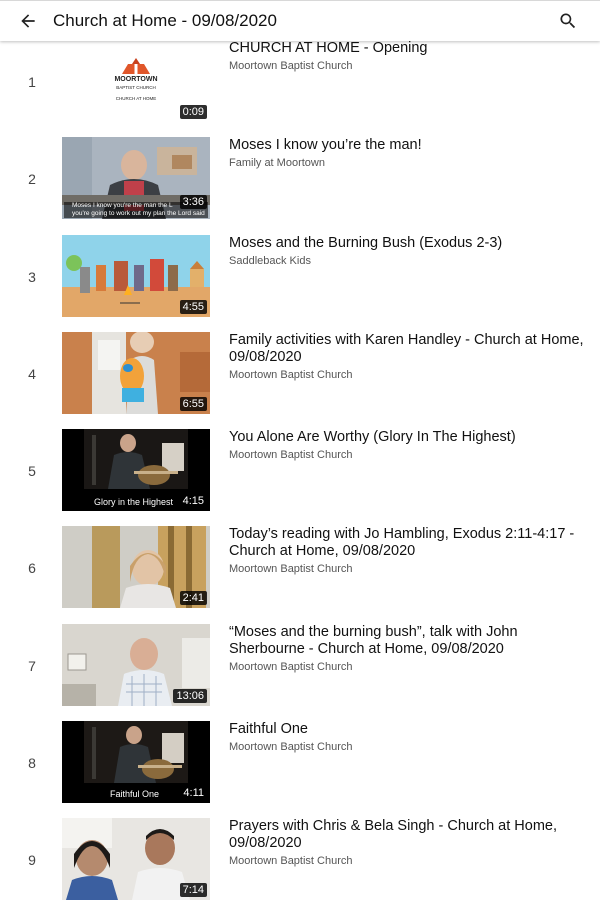 Image resolution: width=600 pixels, height=916 pixels. Describe the element at coordinates (193, 793) in the screenshot. I see `duration-badge: 4:11` at that location.